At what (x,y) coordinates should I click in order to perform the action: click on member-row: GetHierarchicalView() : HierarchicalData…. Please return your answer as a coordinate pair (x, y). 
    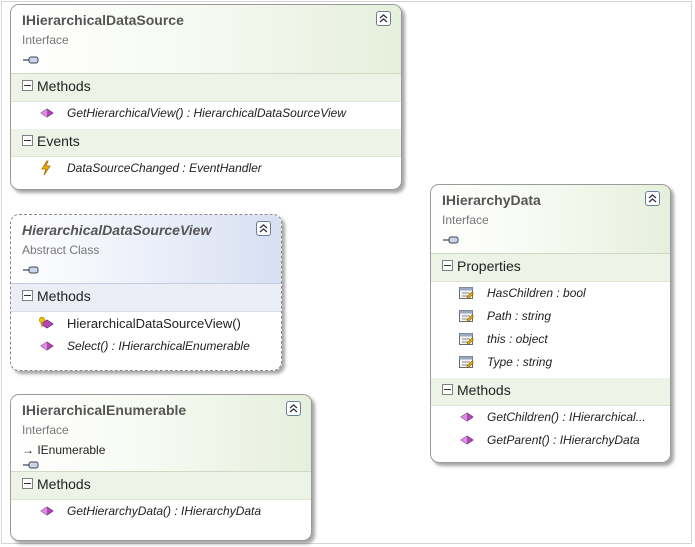
    Looking at the image, I should click on (206, 113).